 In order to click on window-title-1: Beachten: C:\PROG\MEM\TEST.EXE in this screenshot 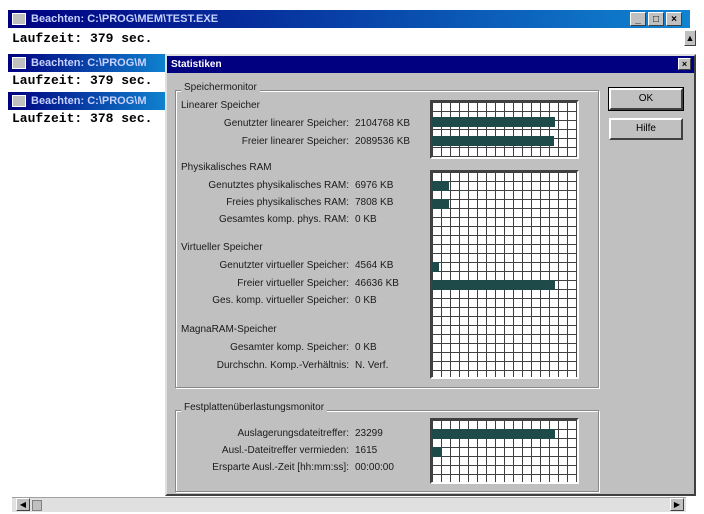, I will do `click(125, 19)`.